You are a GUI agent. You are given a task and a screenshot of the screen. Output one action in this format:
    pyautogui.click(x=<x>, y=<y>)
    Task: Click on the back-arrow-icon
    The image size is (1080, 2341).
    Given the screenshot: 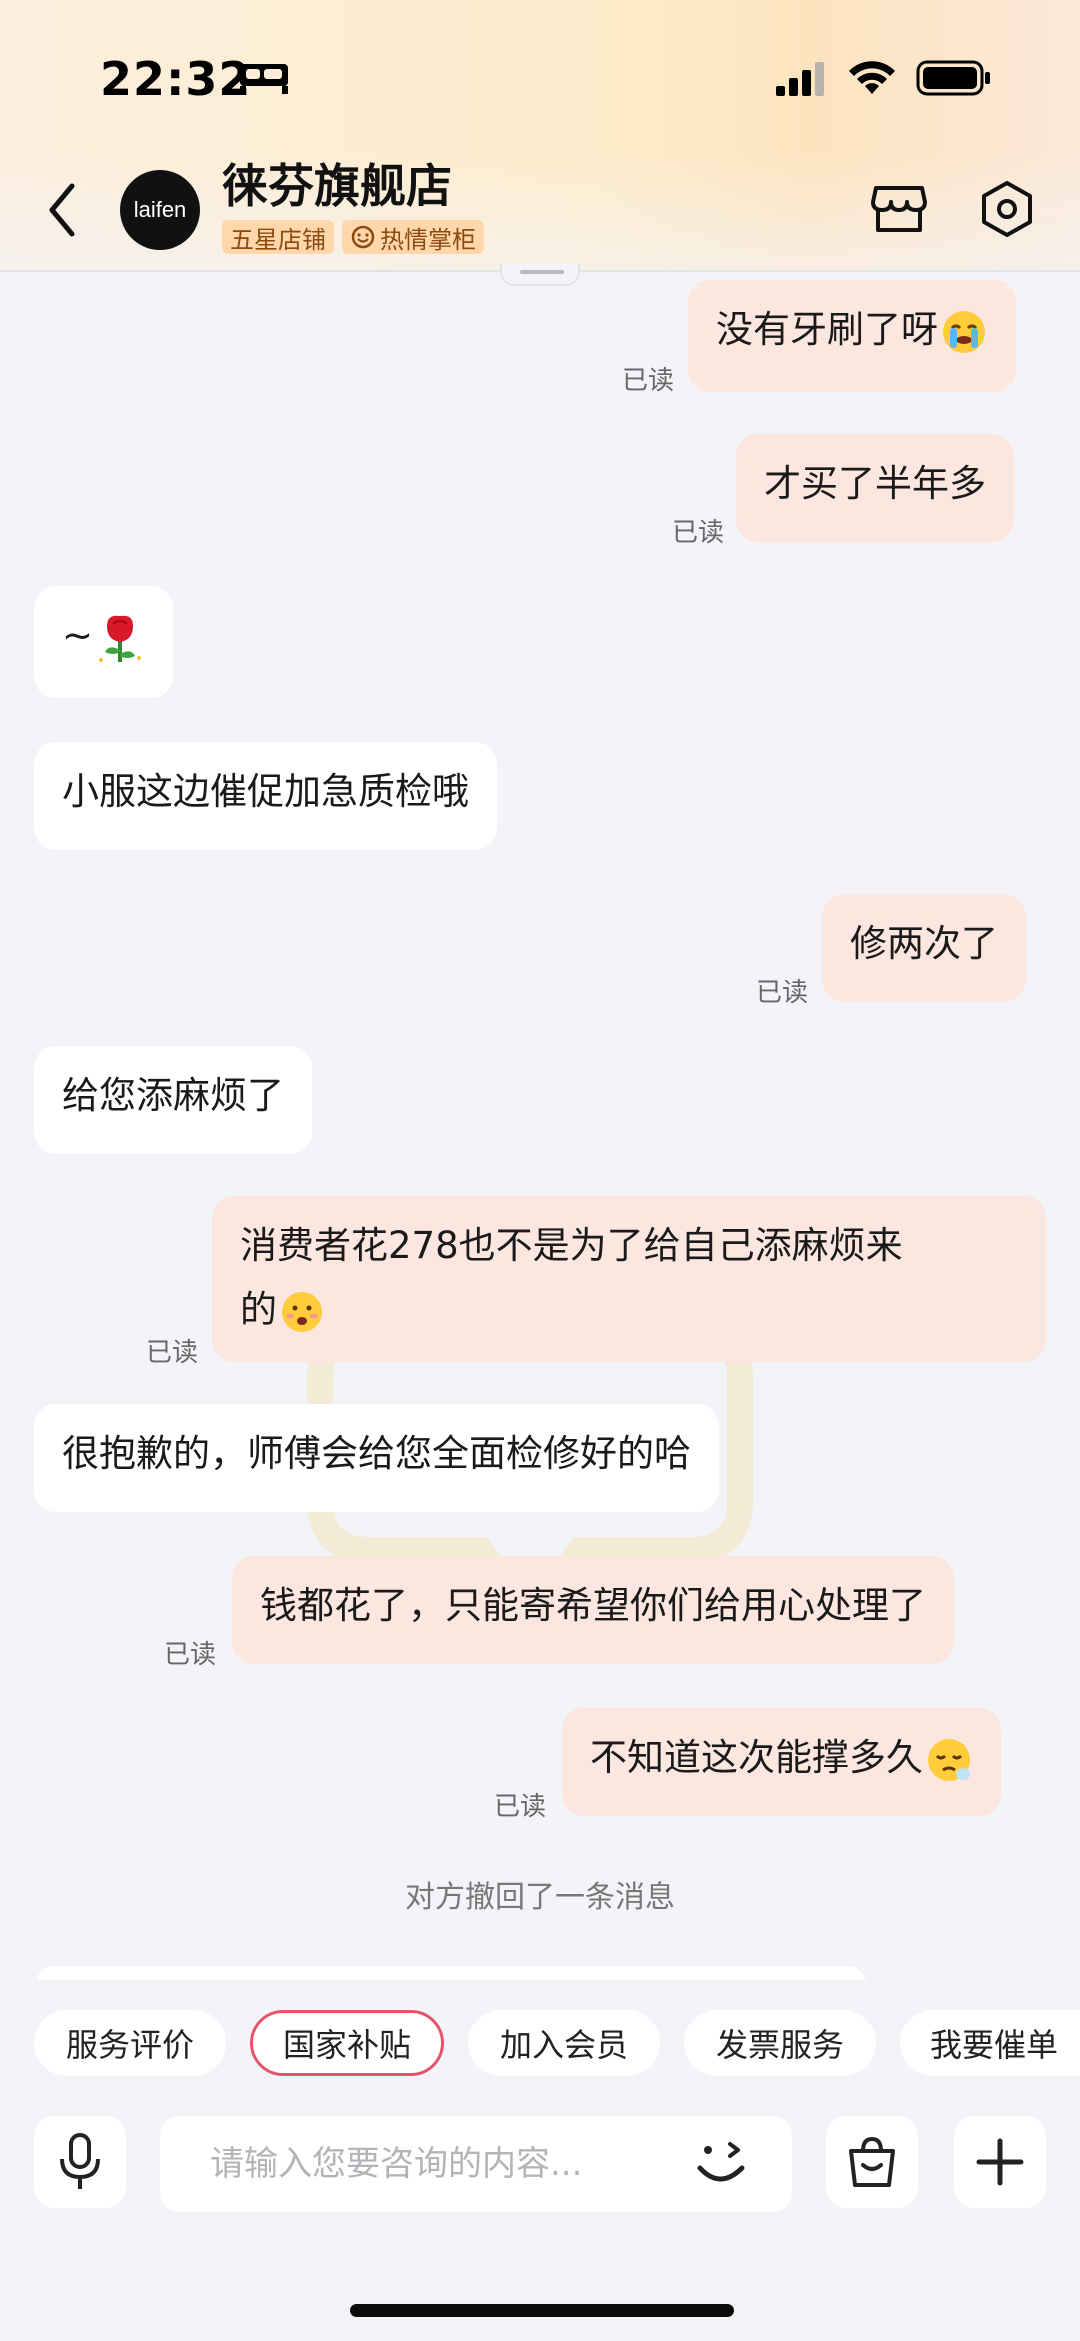 What is the action you would take?
    pyautogui.click(x=62, y=210)
    